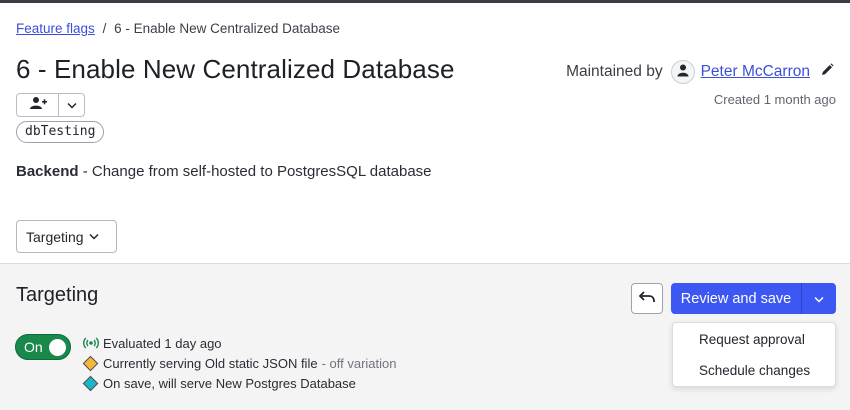 The image size is (850, 410). What do you see at coordinates (700, 72) in the screenshot?
I see `maintainer: Maintained by Peter McCarron` at bounding box center [700, 72].